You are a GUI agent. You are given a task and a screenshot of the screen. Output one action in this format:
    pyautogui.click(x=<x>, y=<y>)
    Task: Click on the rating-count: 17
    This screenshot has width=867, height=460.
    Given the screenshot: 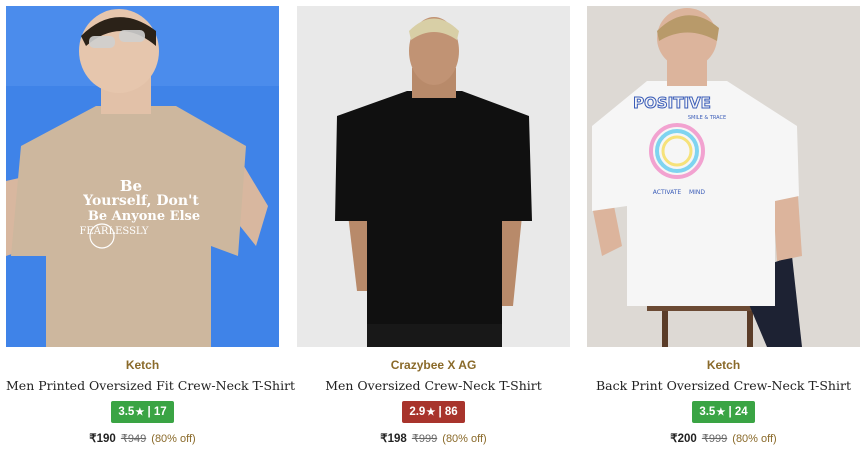 What is the action you would take?
    pyautogui.click(x=160, y=412)
    